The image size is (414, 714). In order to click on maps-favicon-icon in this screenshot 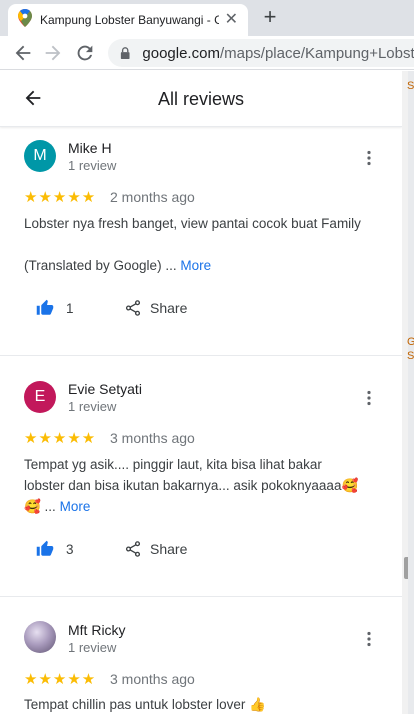, I will do `click(25, 20)`.